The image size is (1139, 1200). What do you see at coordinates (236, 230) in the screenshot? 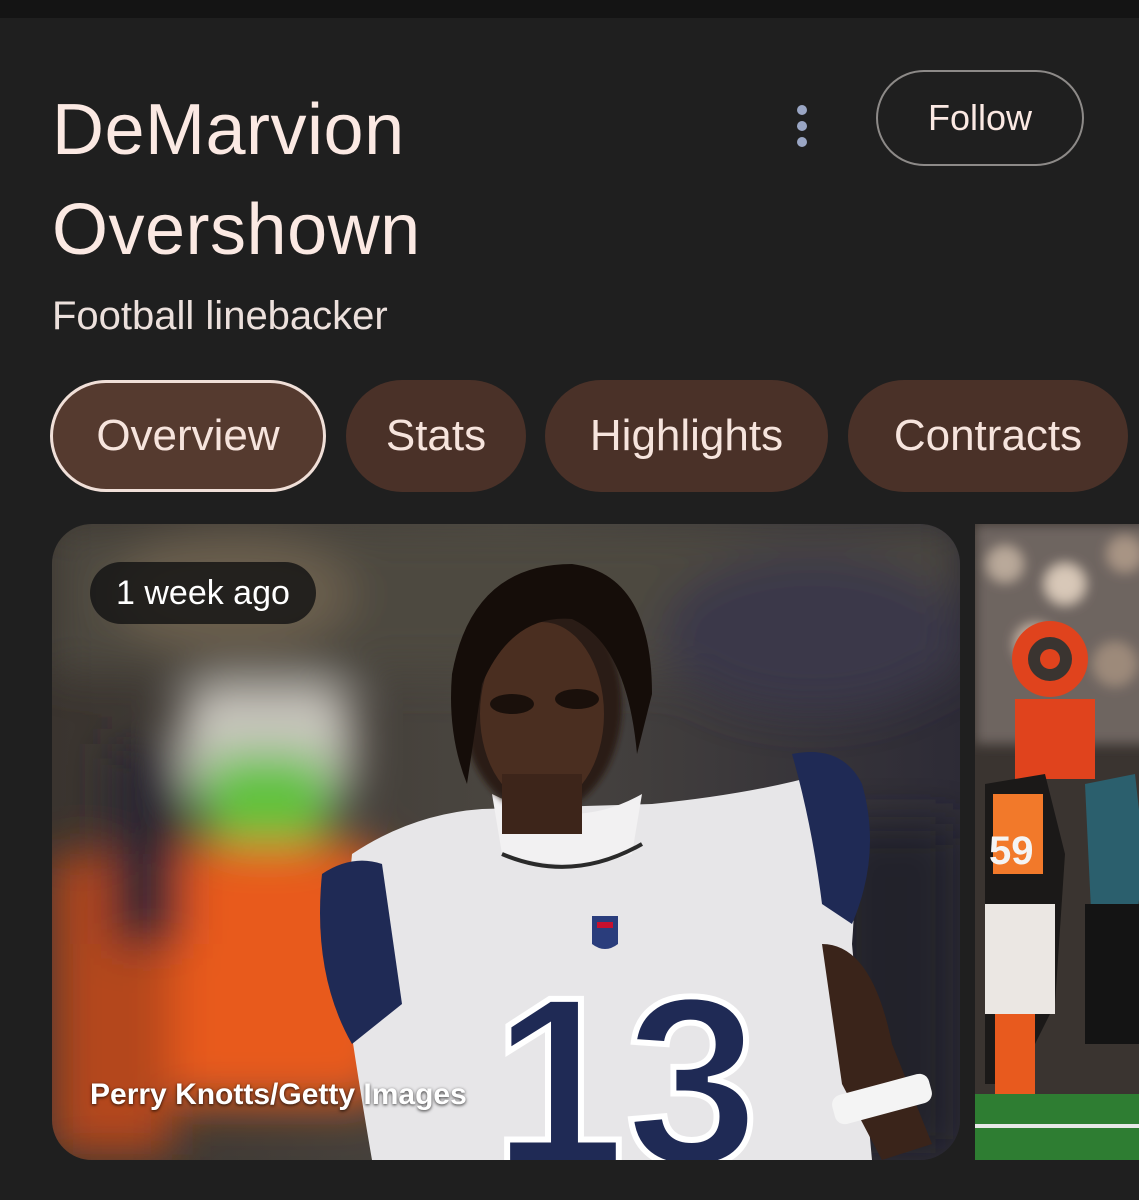
I see `title-line-2: Overshown` at bounding box center [236, 230].